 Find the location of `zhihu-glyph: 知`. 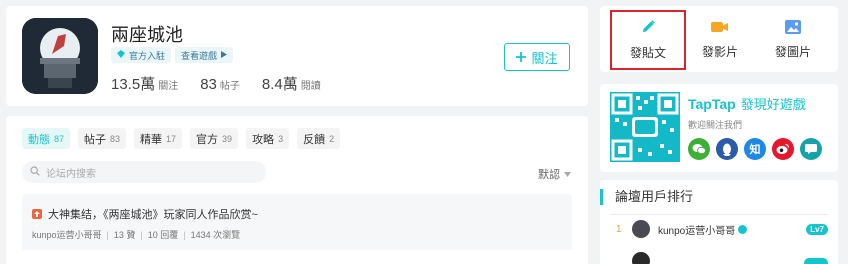

zhihu-glyph: 知 is located at coordinates (755, 150).